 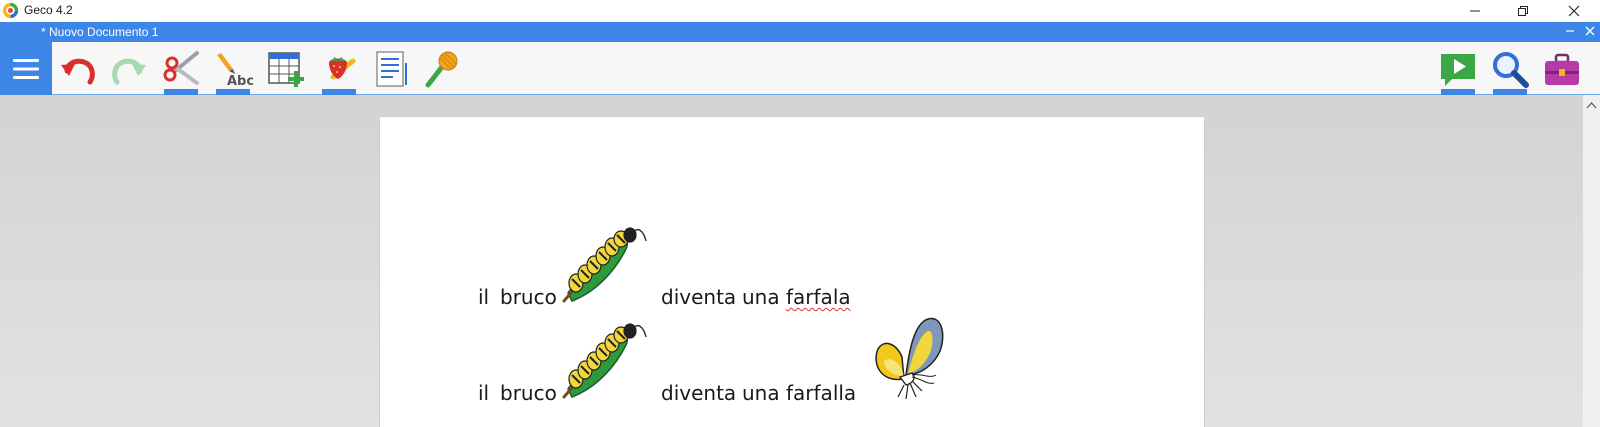 I want to click on redo-button, so click(x=128, y=68).